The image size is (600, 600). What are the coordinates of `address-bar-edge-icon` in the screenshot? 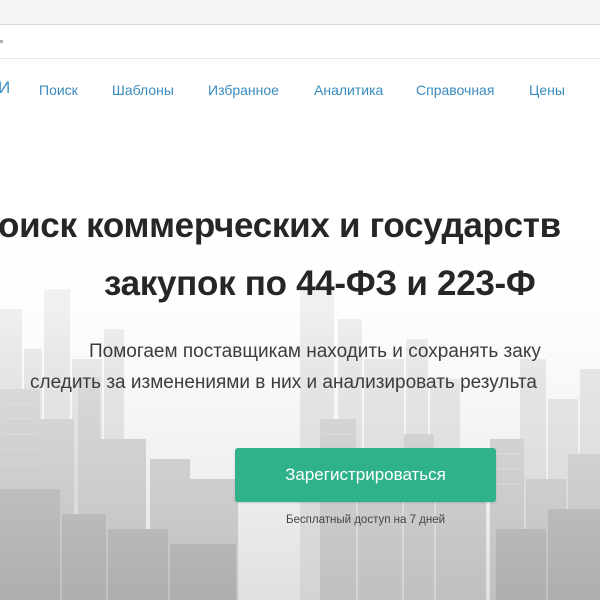 It's located at (1, 41).